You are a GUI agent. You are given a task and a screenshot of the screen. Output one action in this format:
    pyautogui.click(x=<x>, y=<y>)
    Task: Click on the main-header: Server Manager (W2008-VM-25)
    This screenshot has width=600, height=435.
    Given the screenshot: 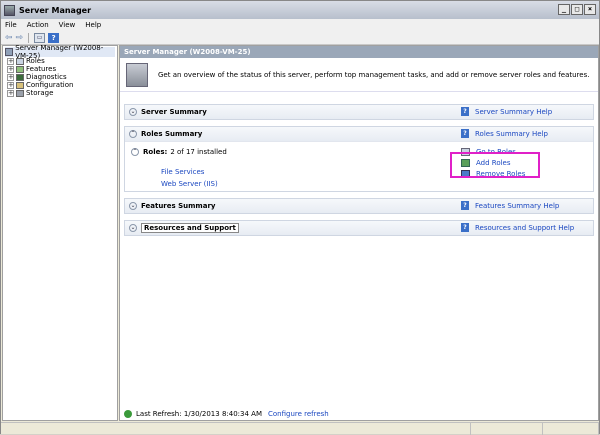 What is the action you would take?
    pyautogui.click(x=359, y=52)
    